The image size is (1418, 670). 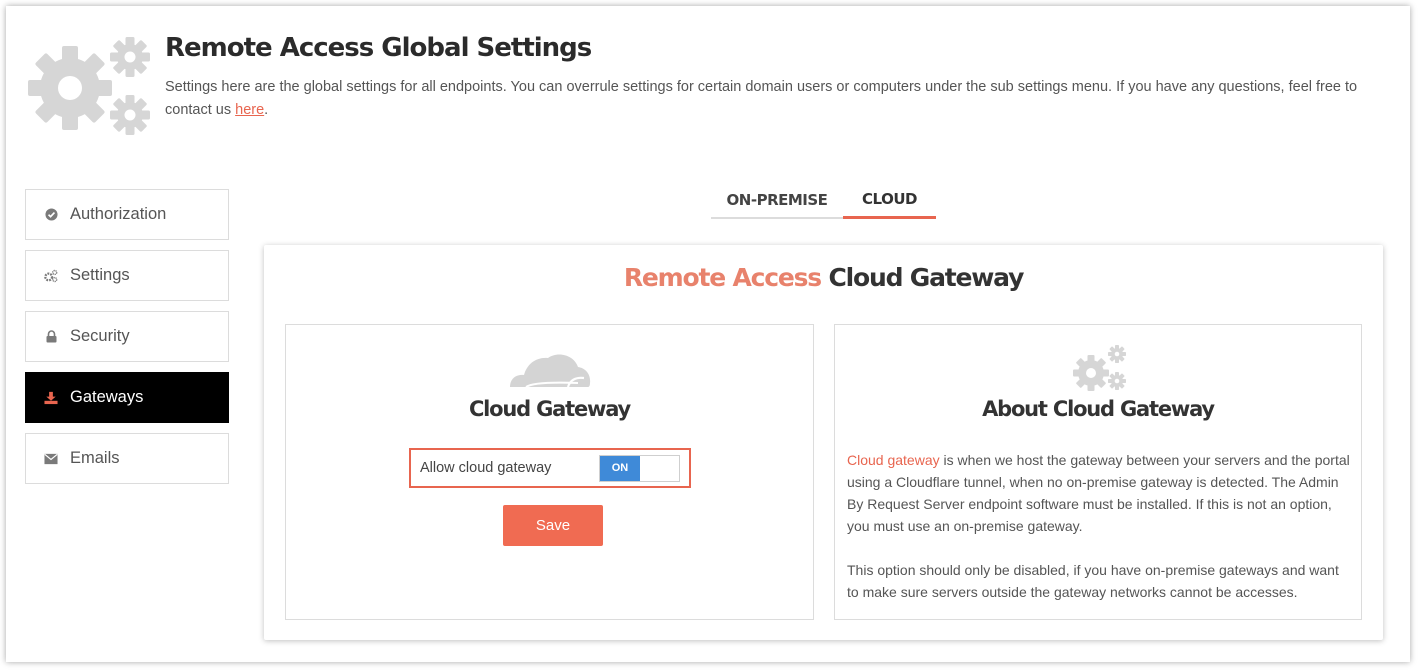 What do you see at coordinates (266, 110) in the screenshot?
I see `description-end: .` at bounding box center [266, 110].